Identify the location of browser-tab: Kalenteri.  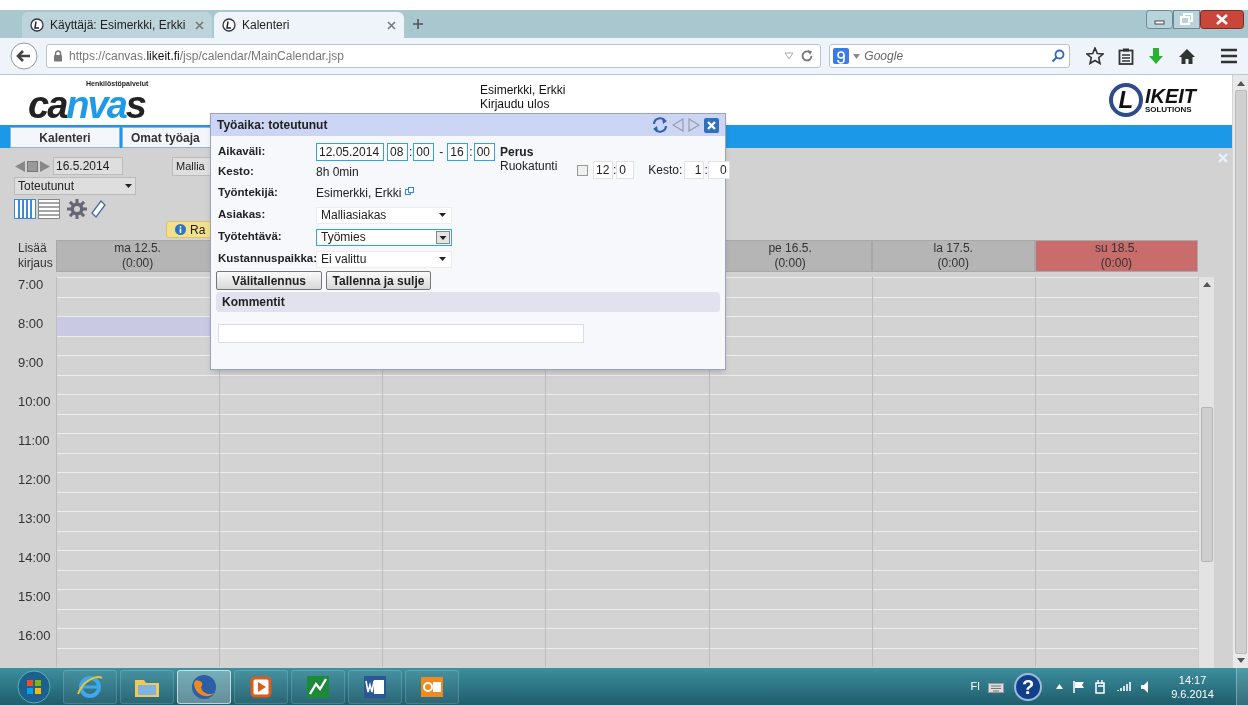
(309, 25).